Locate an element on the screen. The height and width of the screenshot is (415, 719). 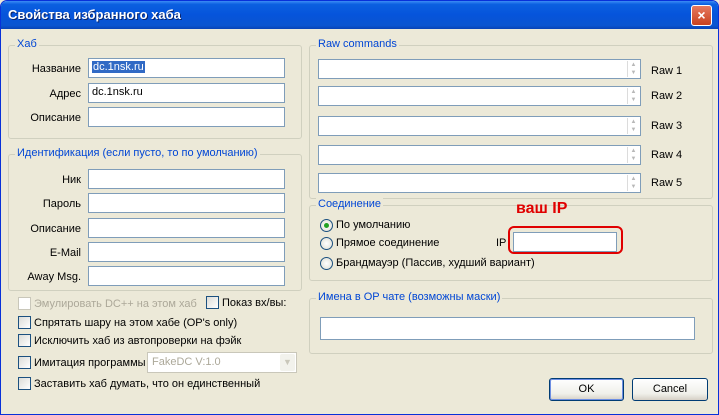
imitate-program-label: Имитация программы is located at coordinates (90, 363).